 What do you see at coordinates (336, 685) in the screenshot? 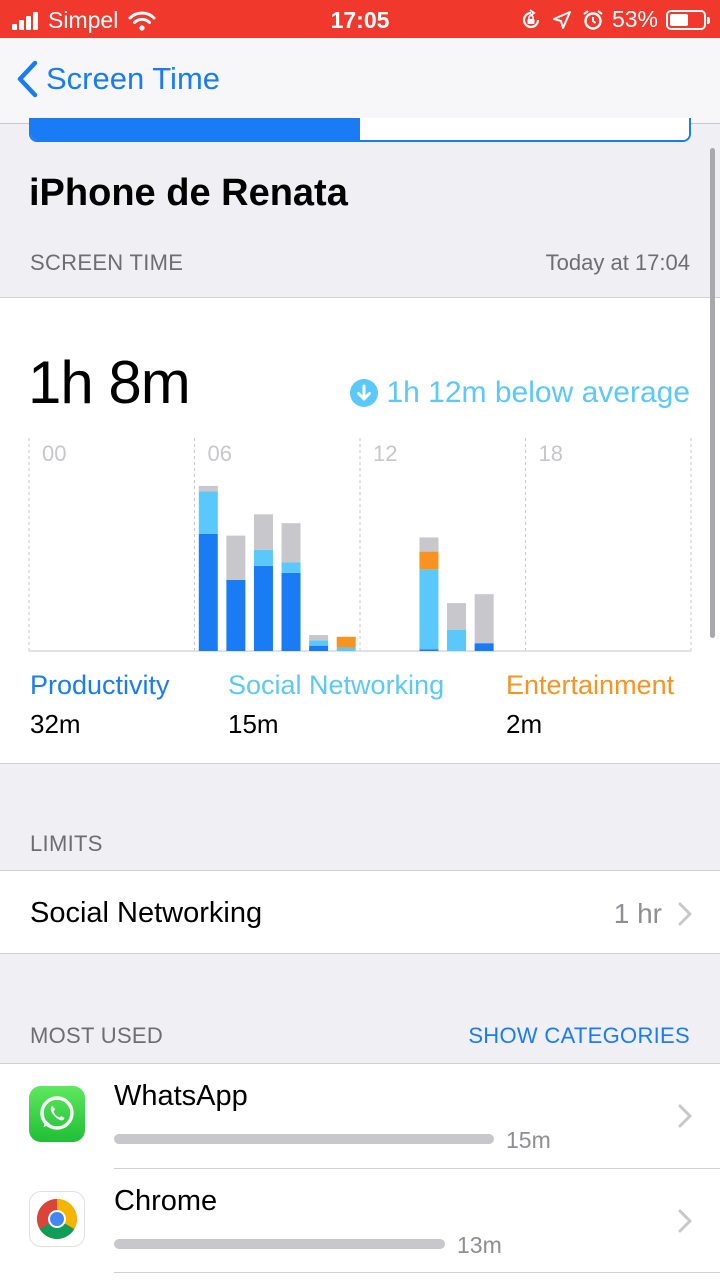
I see `category-name: Social Networking` at bounding box center [336, 685].